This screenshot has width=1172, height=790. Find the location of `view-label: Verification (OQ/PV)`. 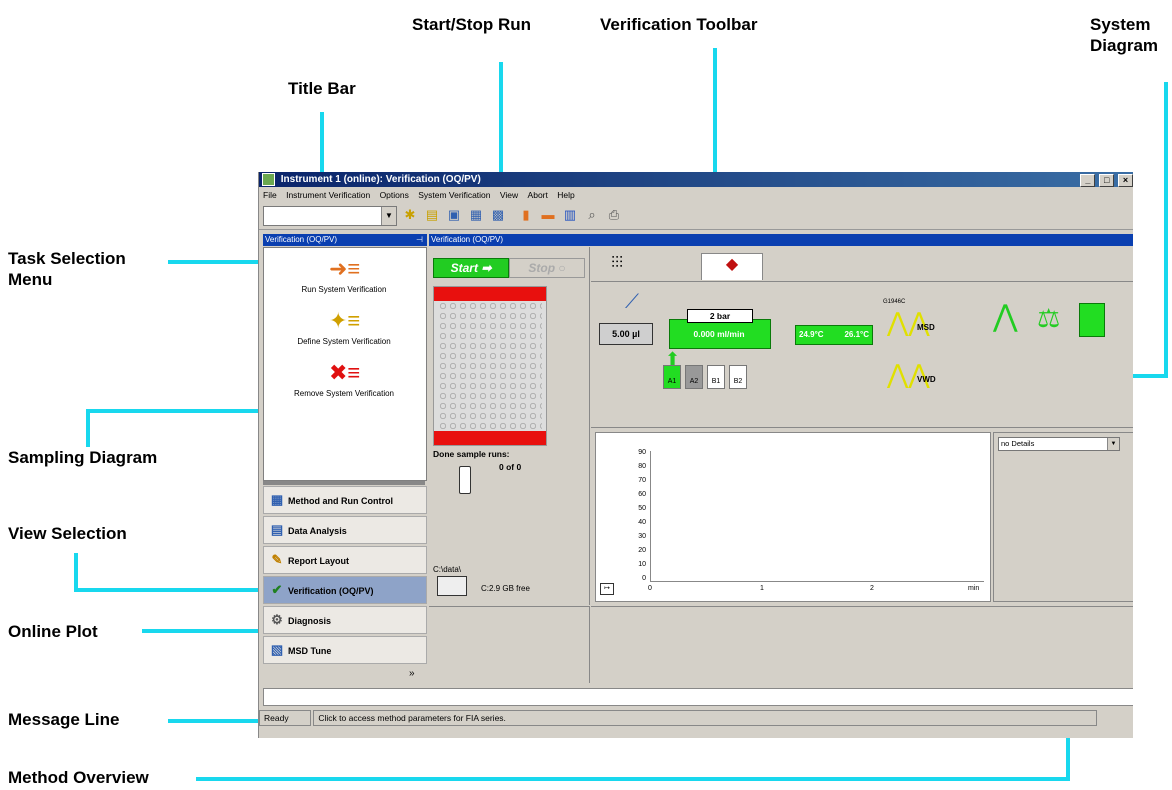

view-label: Verification (OQ/PV) is located at coordinates (331, 591).